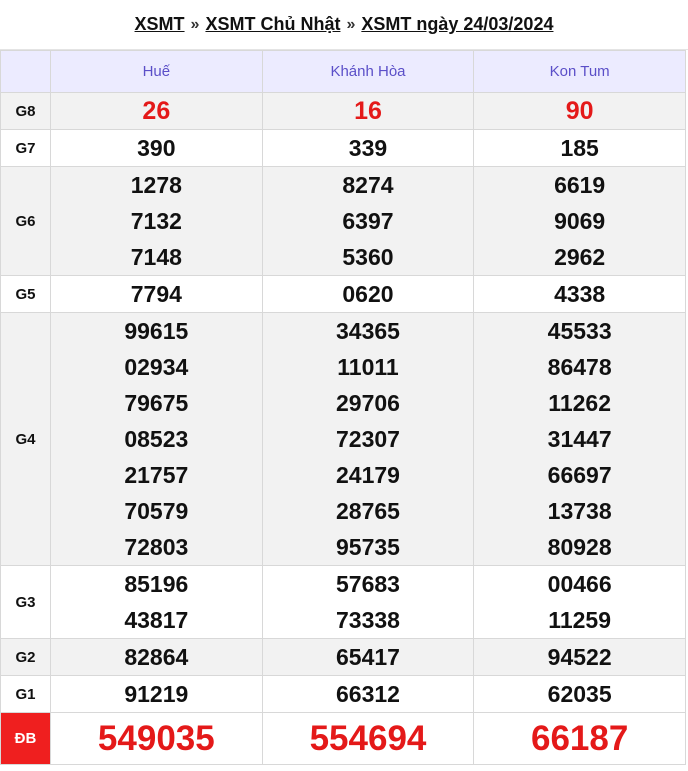  What do you see at coordinates (579, 620) in the screenshot?
I see `prize-number: 11259` at bounding box center [579, 620].